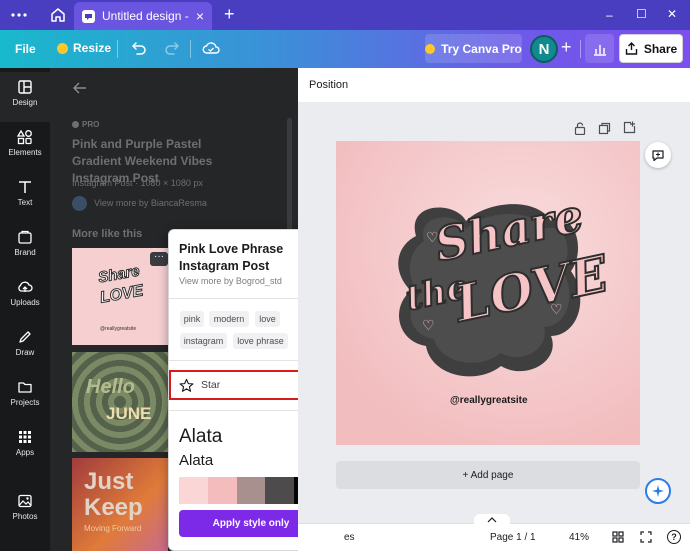 The width and height of the screenshot is (690, 551). What do you see at coordinates (609, 15) in the screenshot?
I see `minimize-icon: –` at bounding box center [609, 15].